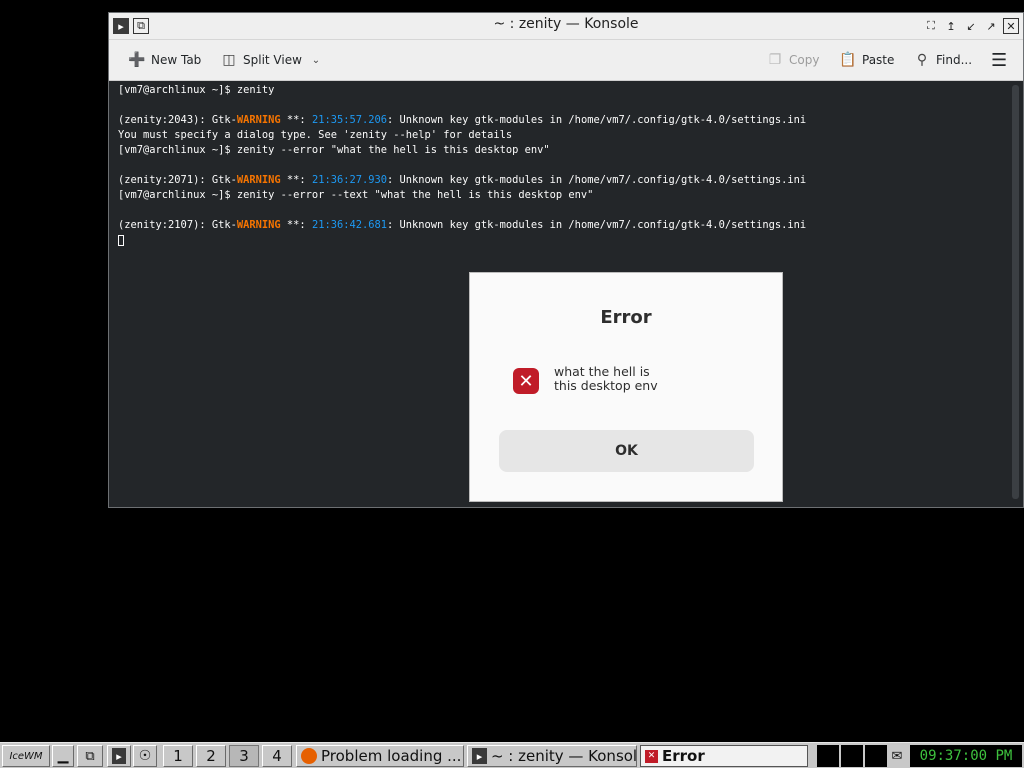  I want to click on start-menu-button: IceWM, so click(26, 756).